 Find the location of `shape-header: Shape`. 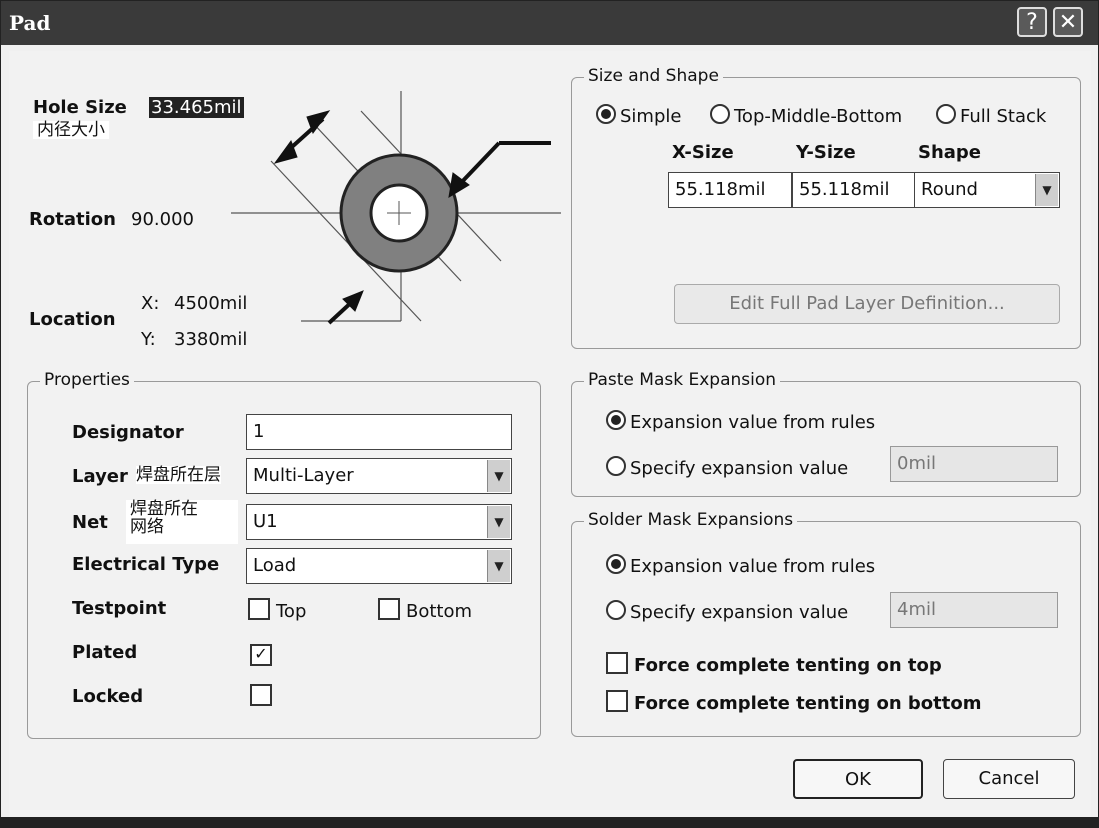

shape-header: Shape is located at coordinates (950, 152).